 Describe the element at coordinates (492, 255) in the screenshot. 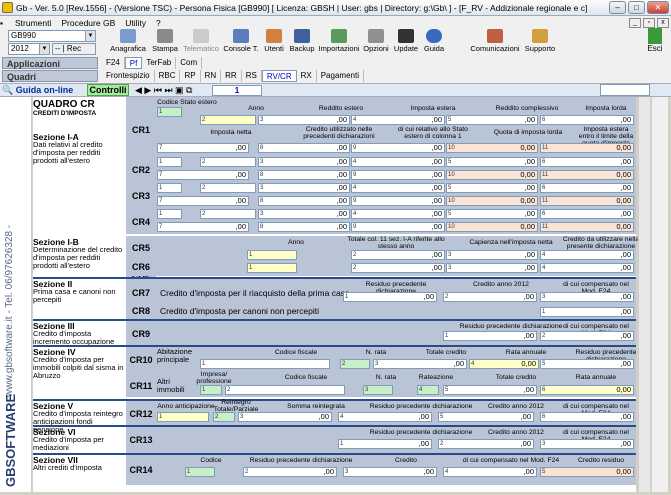

I see `cr5-capienza-field: 3,00` at that location.